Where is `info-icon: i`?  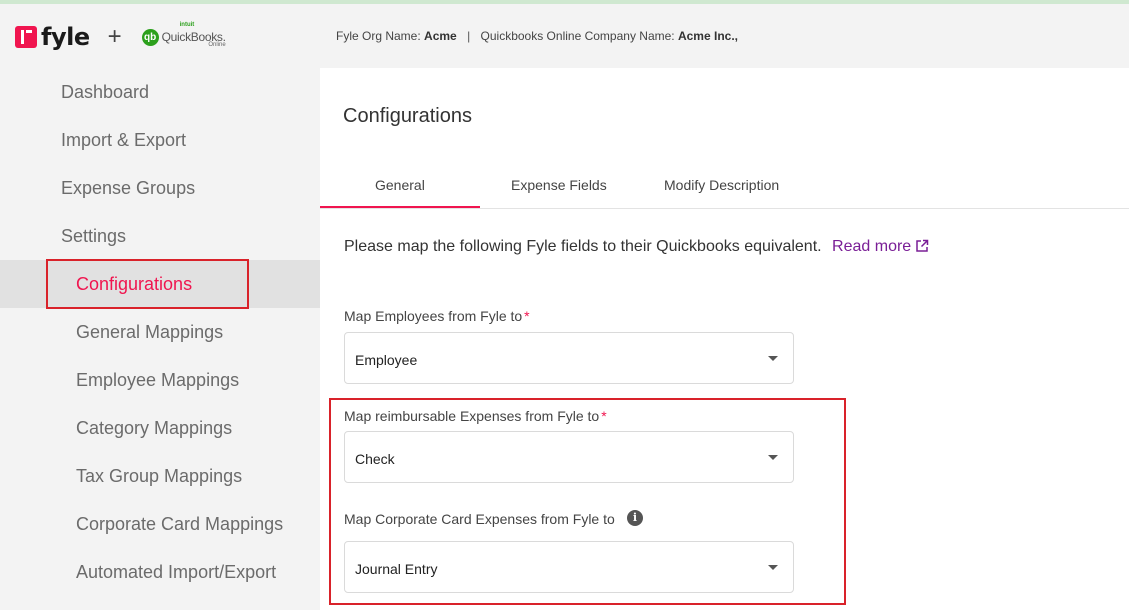
info-icon: i is located at coordinates (635, 518).